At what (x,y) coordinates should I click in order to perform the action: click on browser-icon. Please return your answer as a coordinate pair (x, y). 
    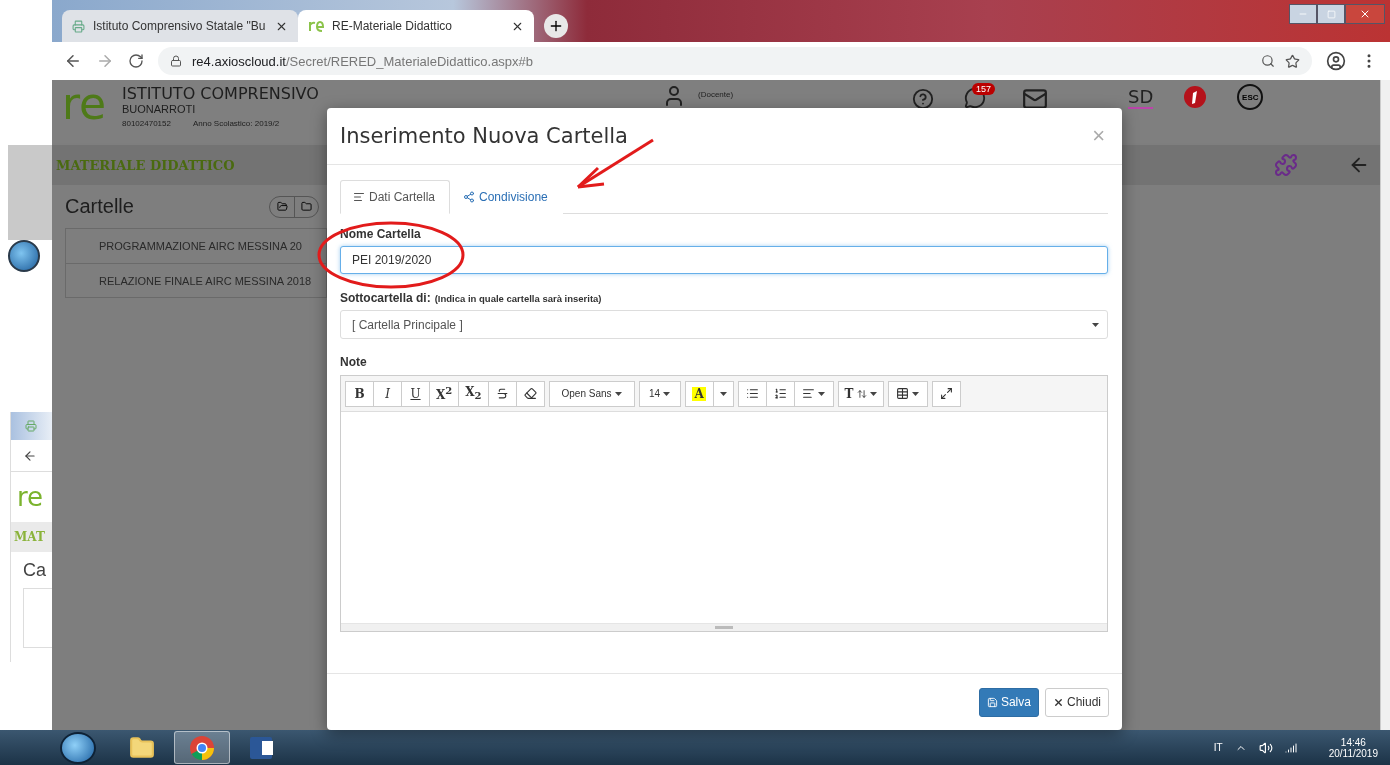
    Looking at the image, I should click on (202, 747).